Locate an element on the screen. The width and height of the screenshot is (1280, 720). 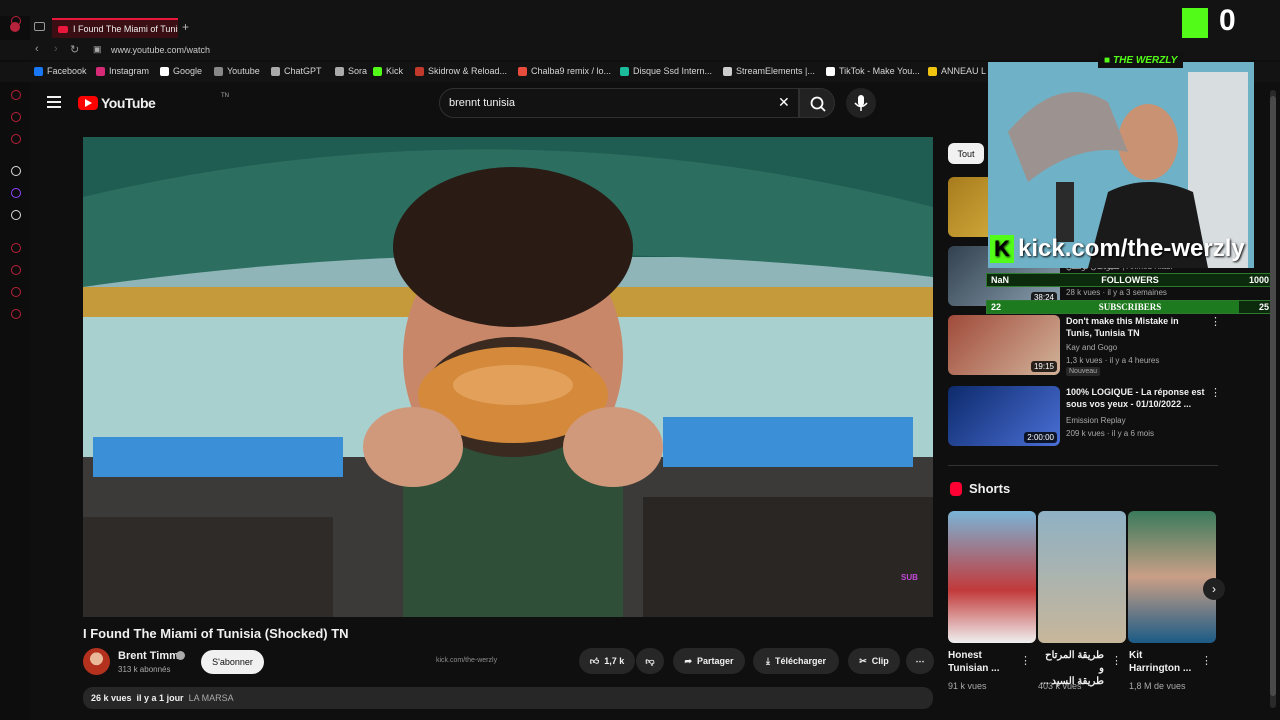
opera-menu-icon is located at coordinates (15, 27).